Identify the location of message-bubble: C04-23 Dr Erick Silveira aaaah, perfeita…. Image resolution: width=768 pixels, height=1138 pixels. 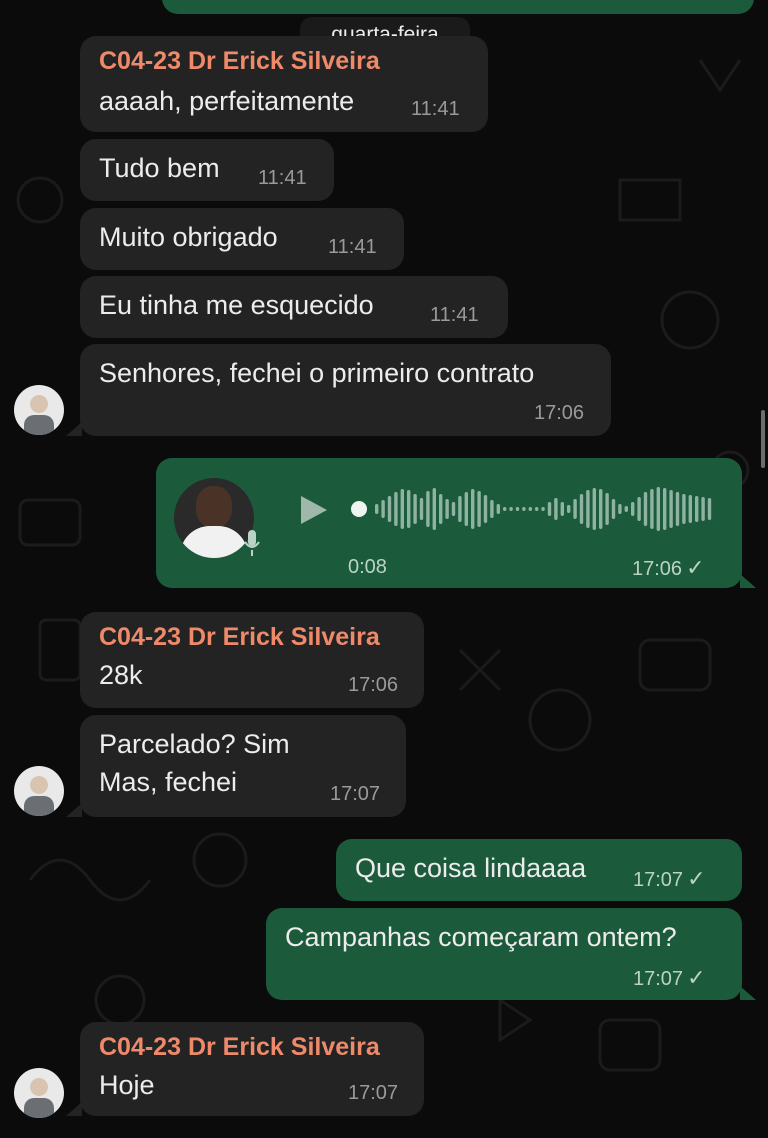
(284, 84).